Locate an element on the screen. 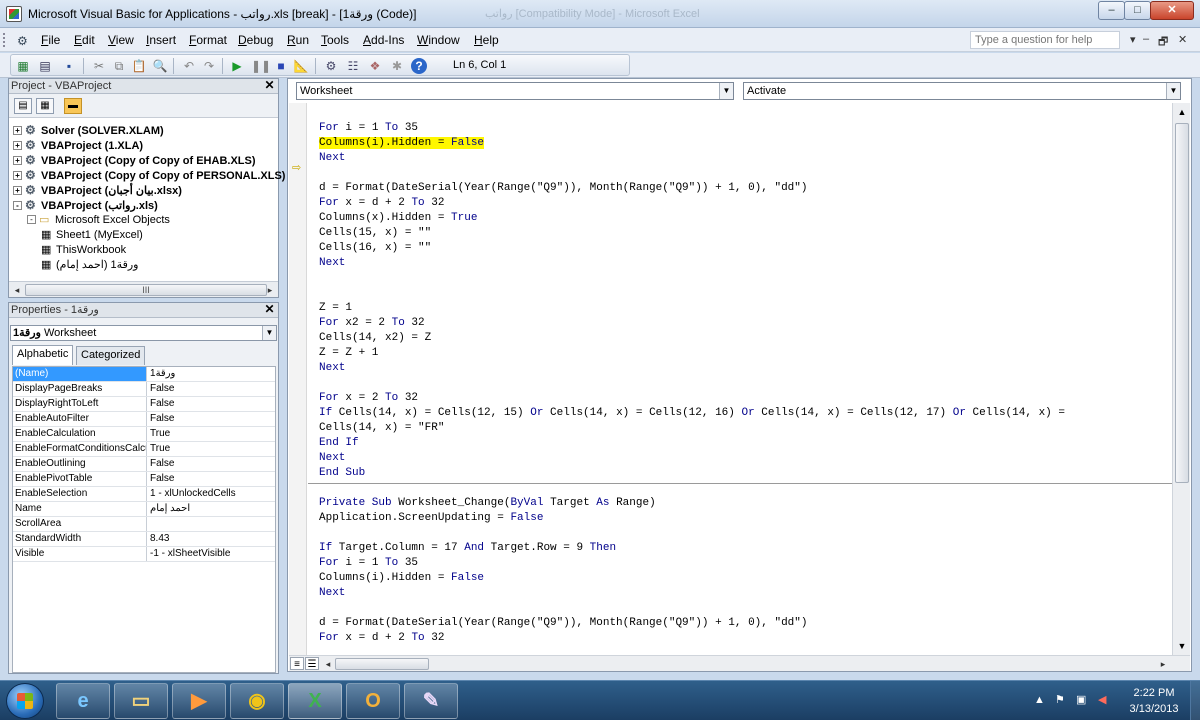 The width and height of the screenshot is (1200, 720). procedure-view-button: ≡ is located at coordinates (297, 663).